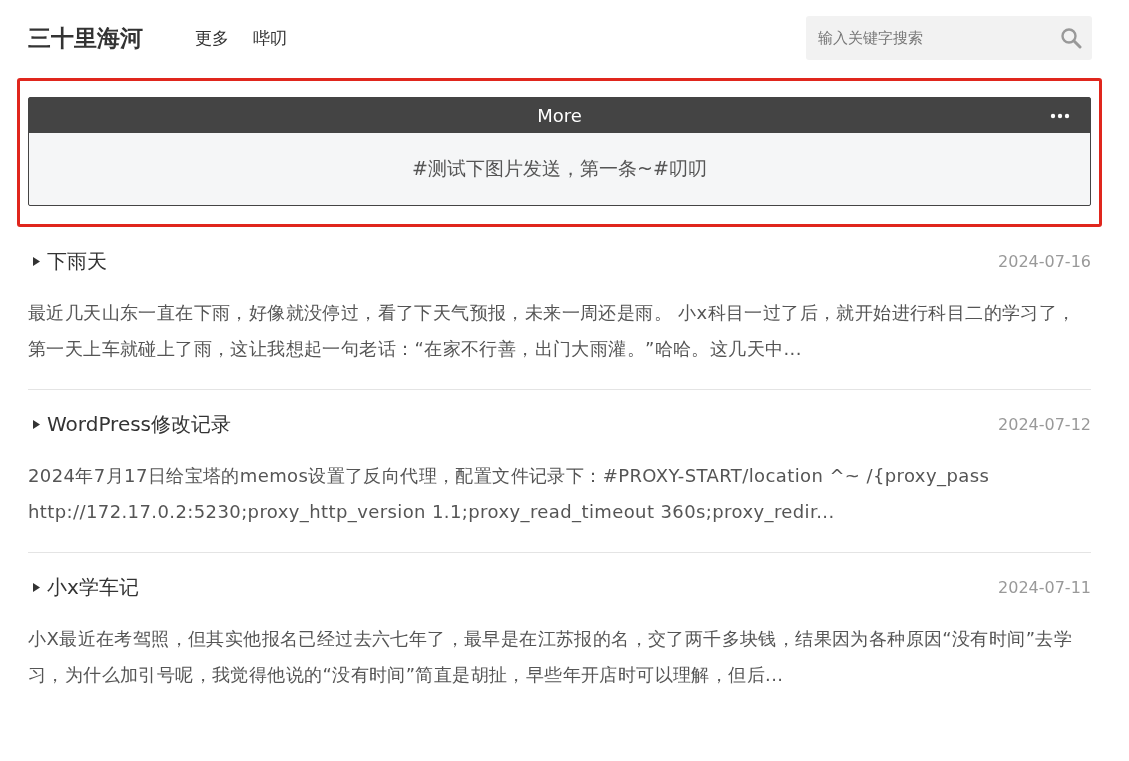 The width and height of the screenshot is (1129, 761). Describe the element at coordinates (949, 38) in the screenshot. I see `search-field: 输入关键字搜索` at that location.